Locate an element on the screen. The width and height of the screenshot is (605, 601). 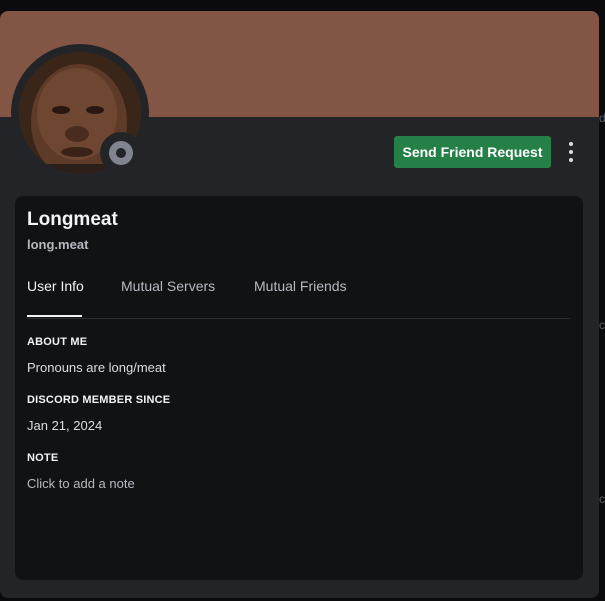
active-tab-indicator is located at coordinates (54, 316).